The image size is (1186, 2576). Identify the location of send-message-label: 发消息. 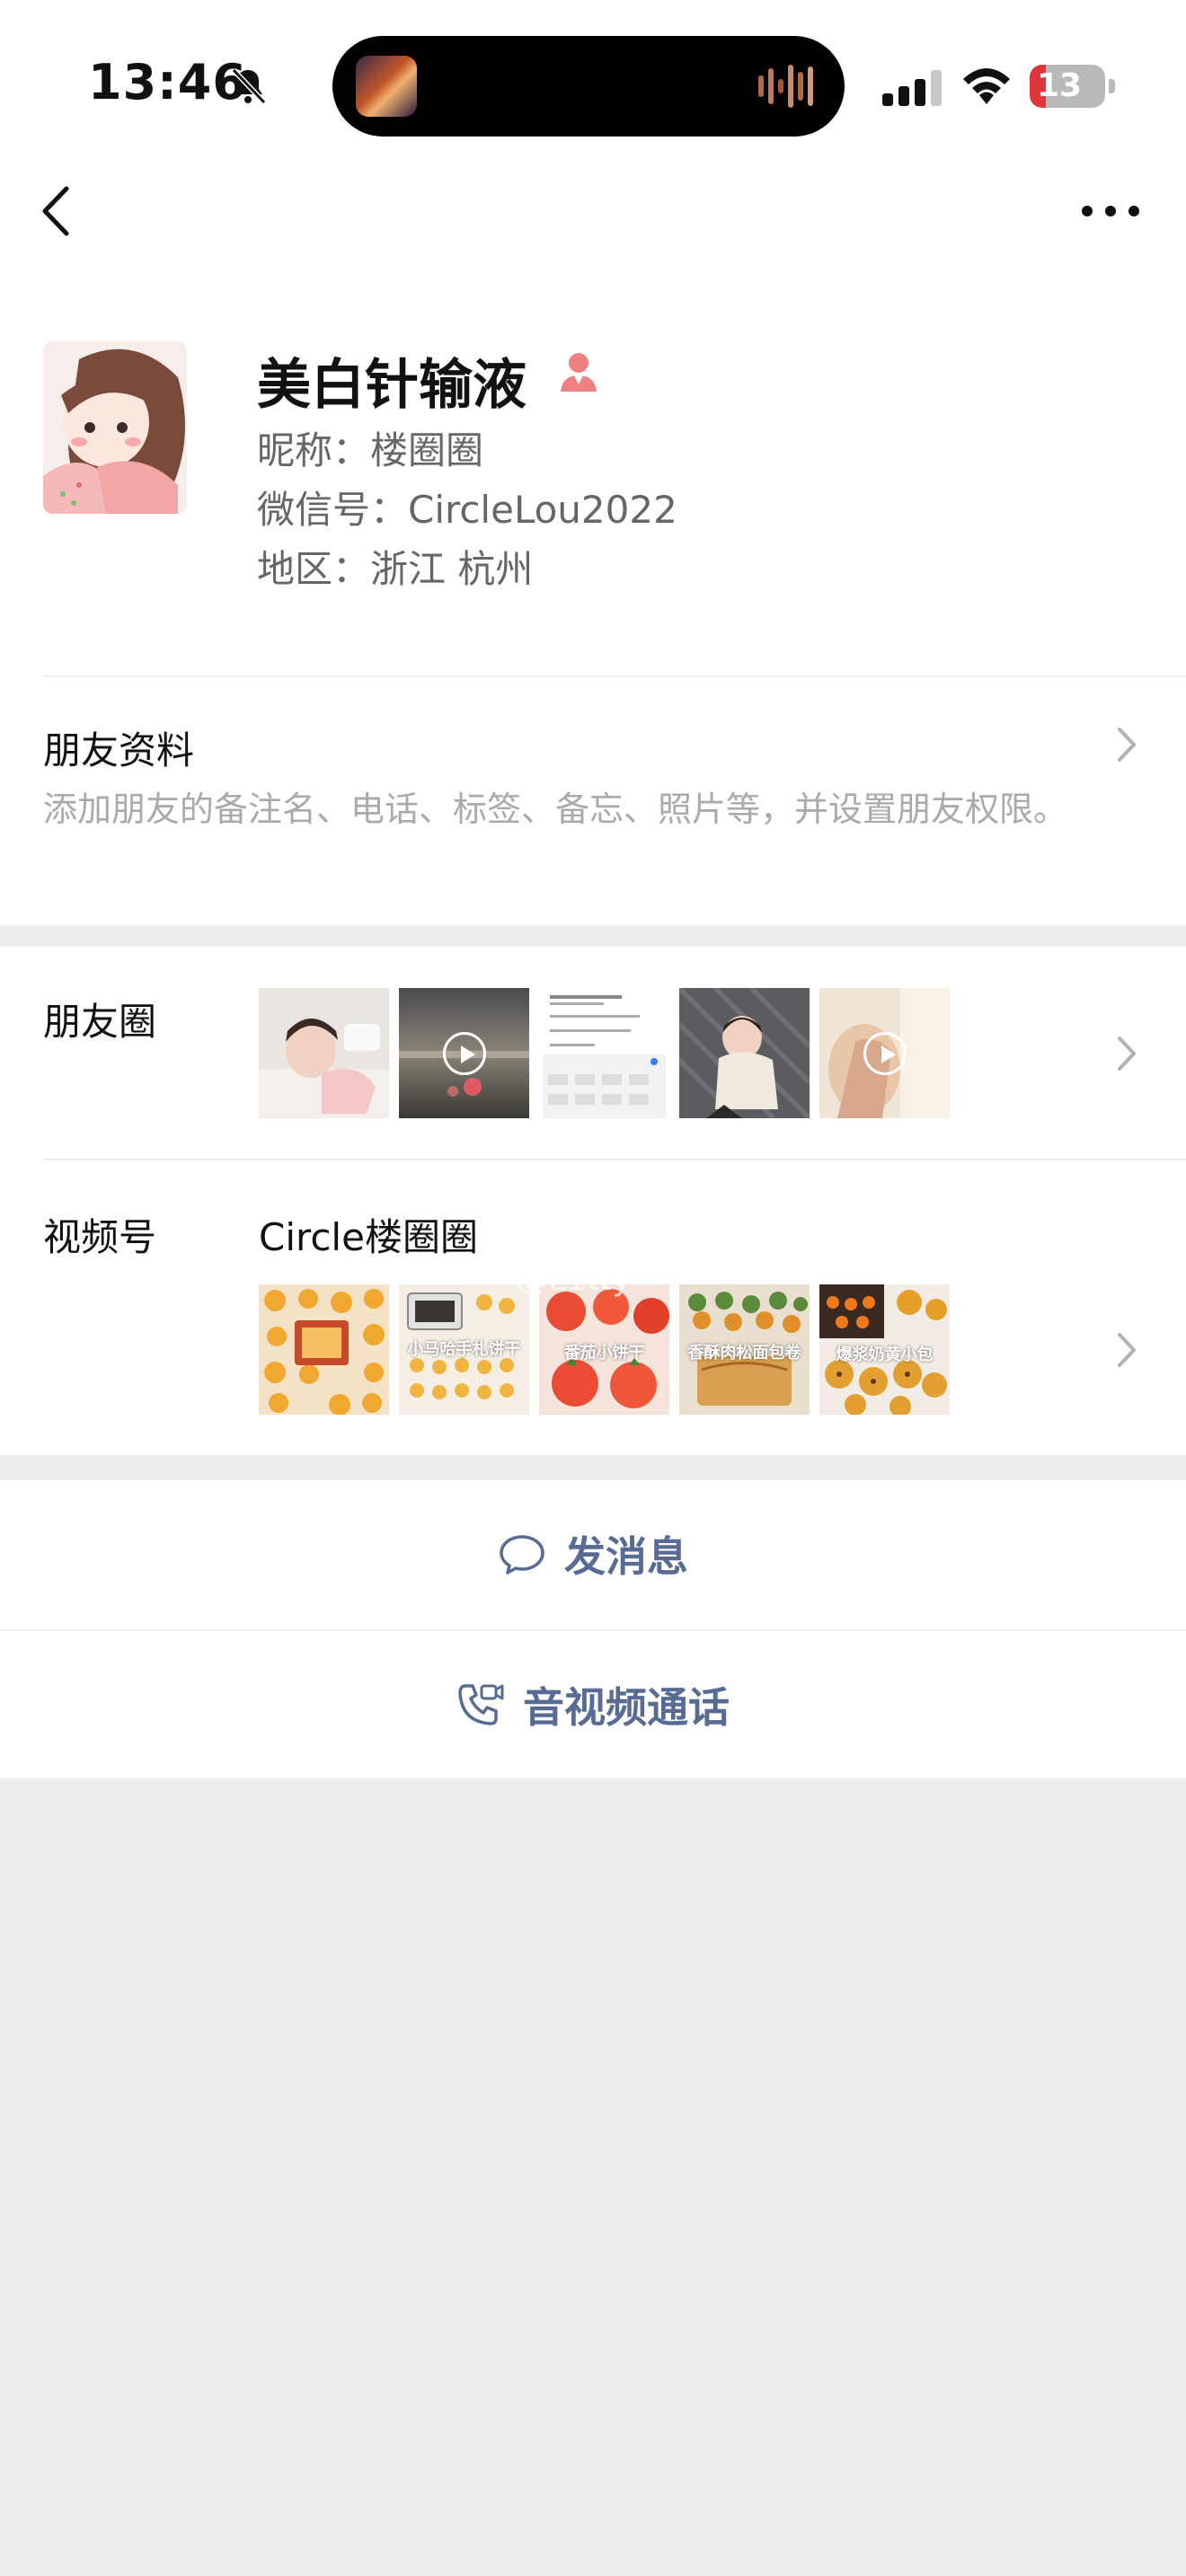
(626, 1556).